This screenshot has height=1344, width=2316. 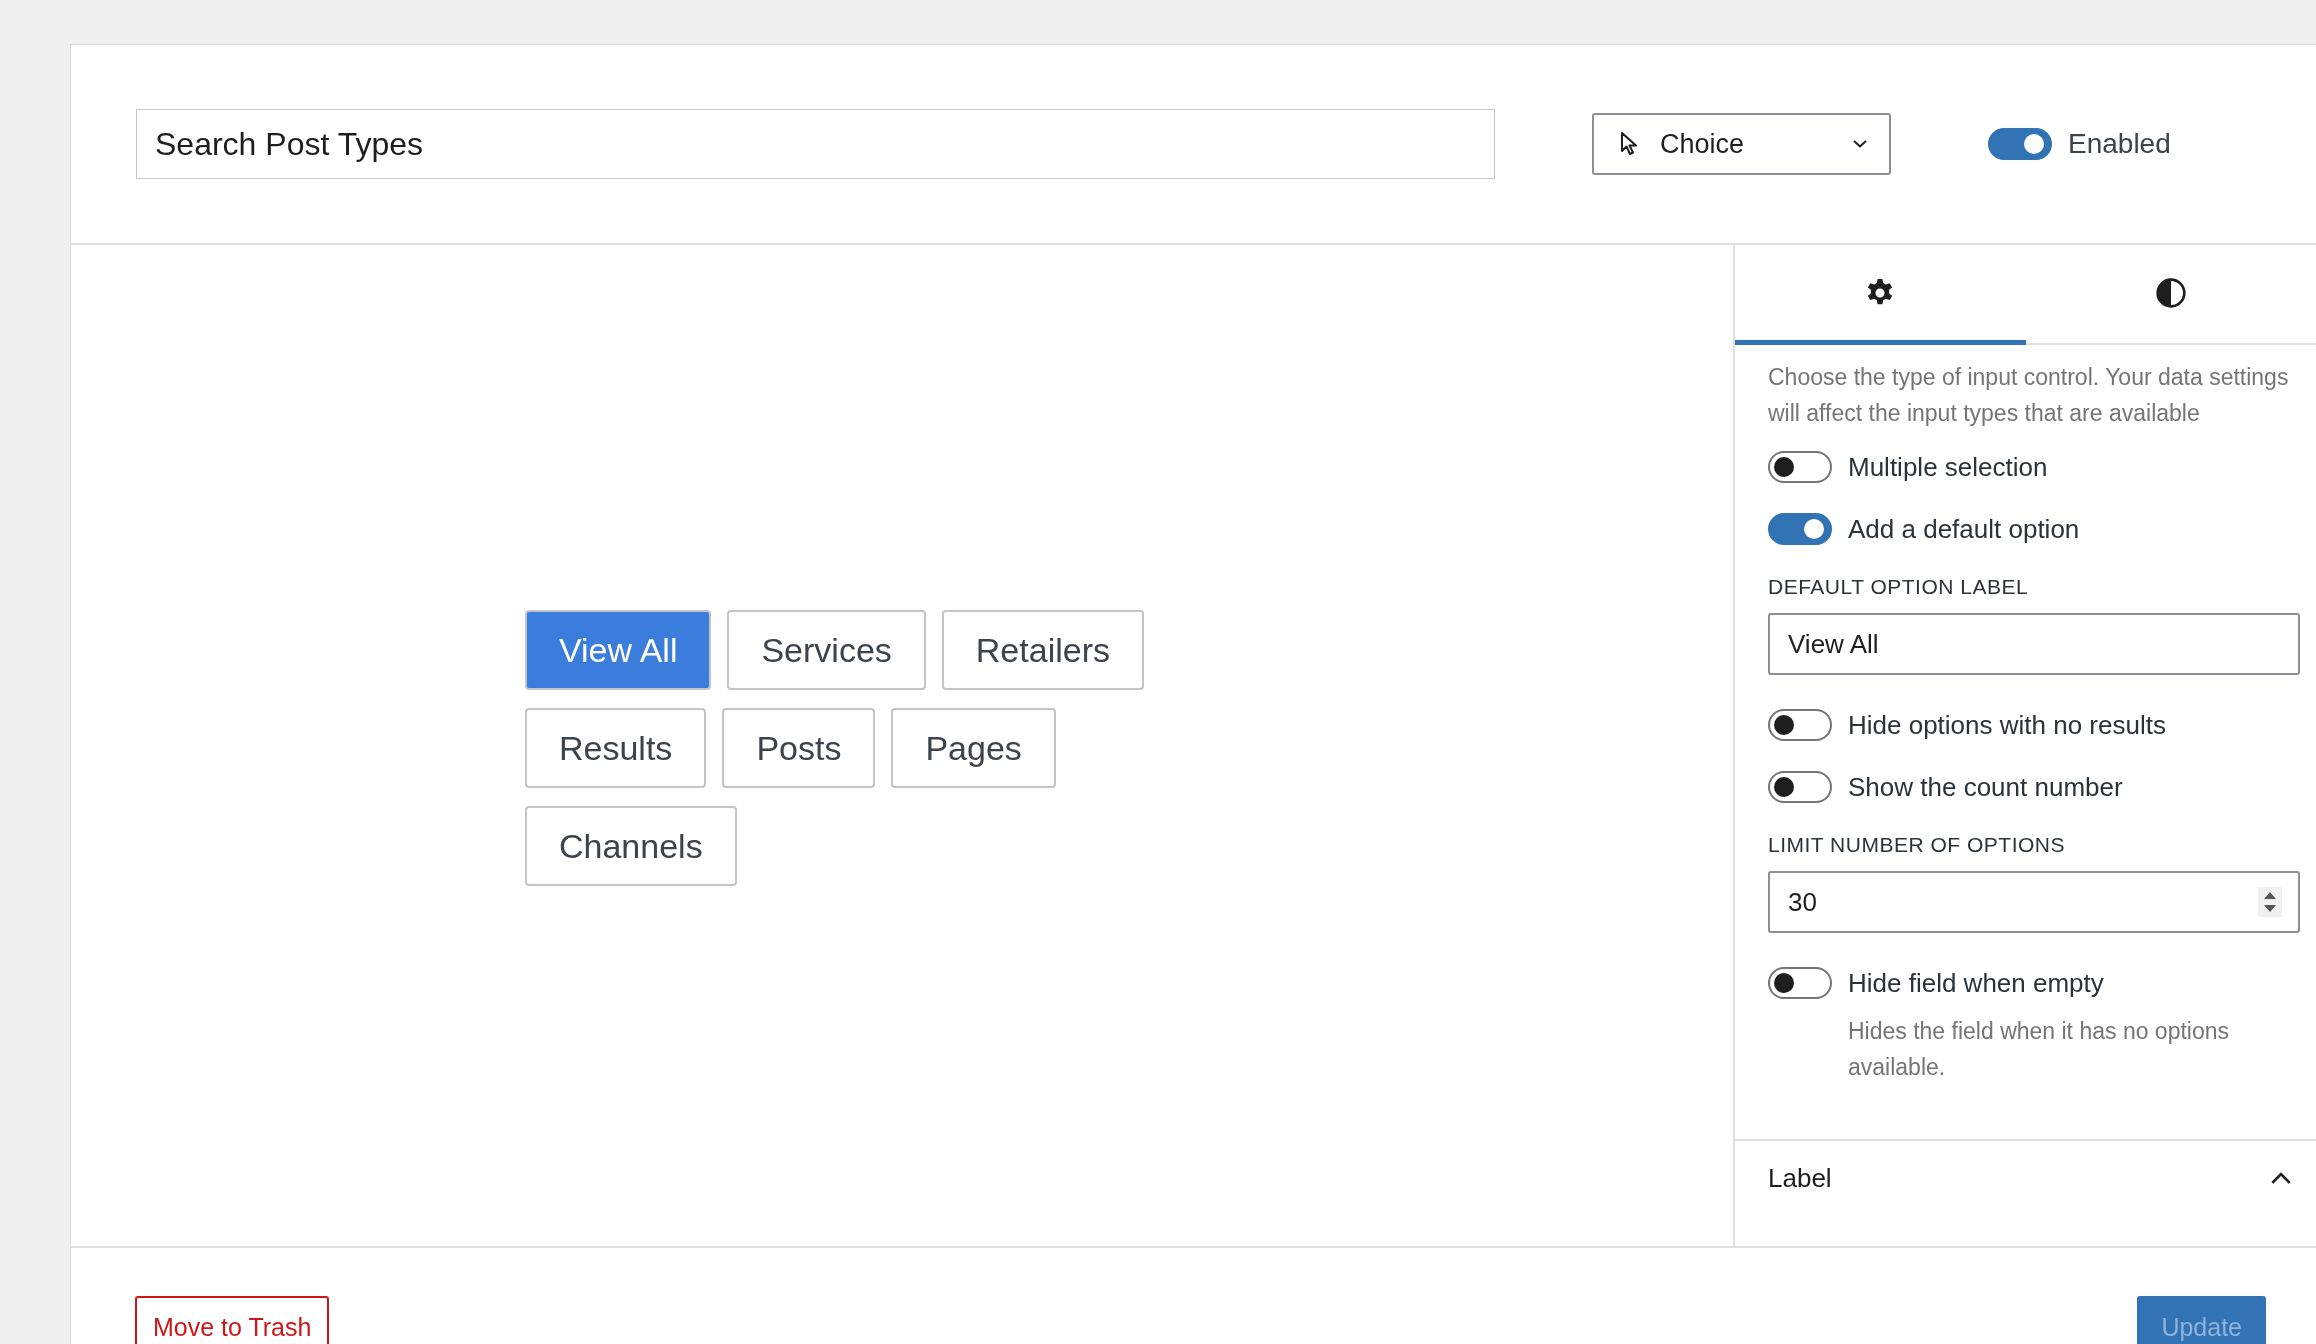 What do you see at coordinates (631, 846) in the screenshot?
I see `filter-option-button: Channels` at bounding box center [631, 846].